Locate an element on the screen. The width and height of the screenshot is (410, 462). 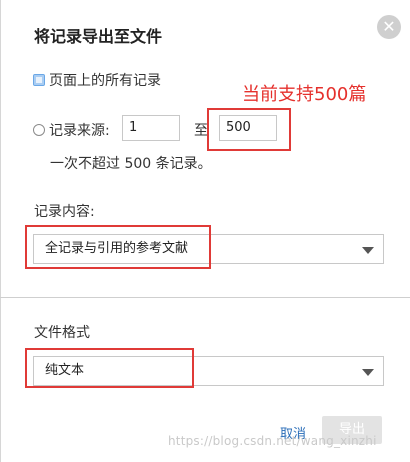
file-format-select: 纯文本 is located at coordinates (208, 371).